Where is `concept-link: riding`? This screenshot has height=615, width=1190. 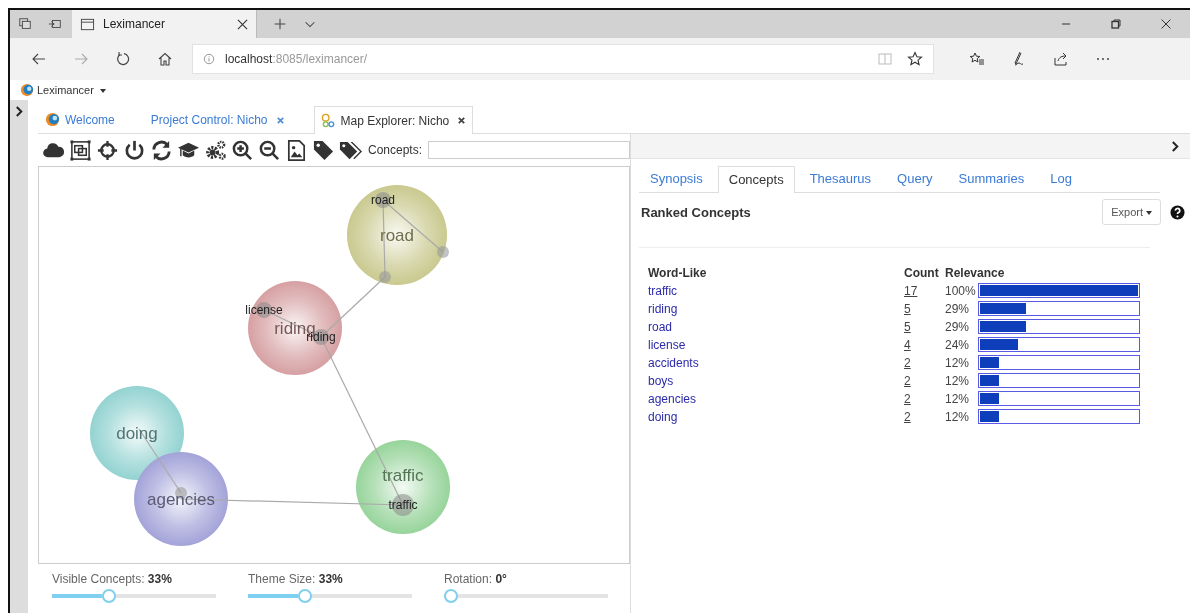 concept-link: riding is located at coordinates (776, 308).